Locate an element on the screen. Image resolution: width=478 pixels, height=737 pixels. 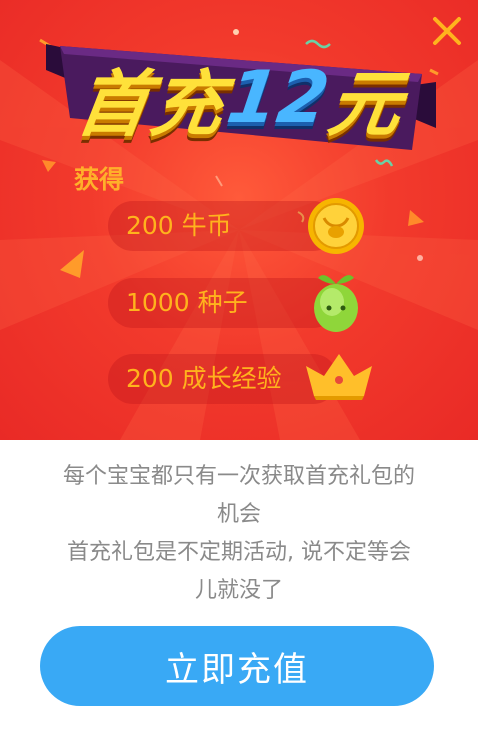
info-line: 每个宝宝都只有一次获取首充礼包的 is located at coordinates (238, 476).